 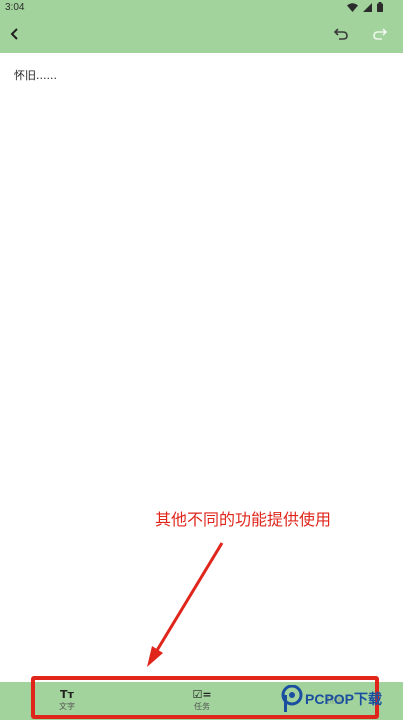 I want to click on watermark-text: PCPOP下载, so click(x=344, y=699).